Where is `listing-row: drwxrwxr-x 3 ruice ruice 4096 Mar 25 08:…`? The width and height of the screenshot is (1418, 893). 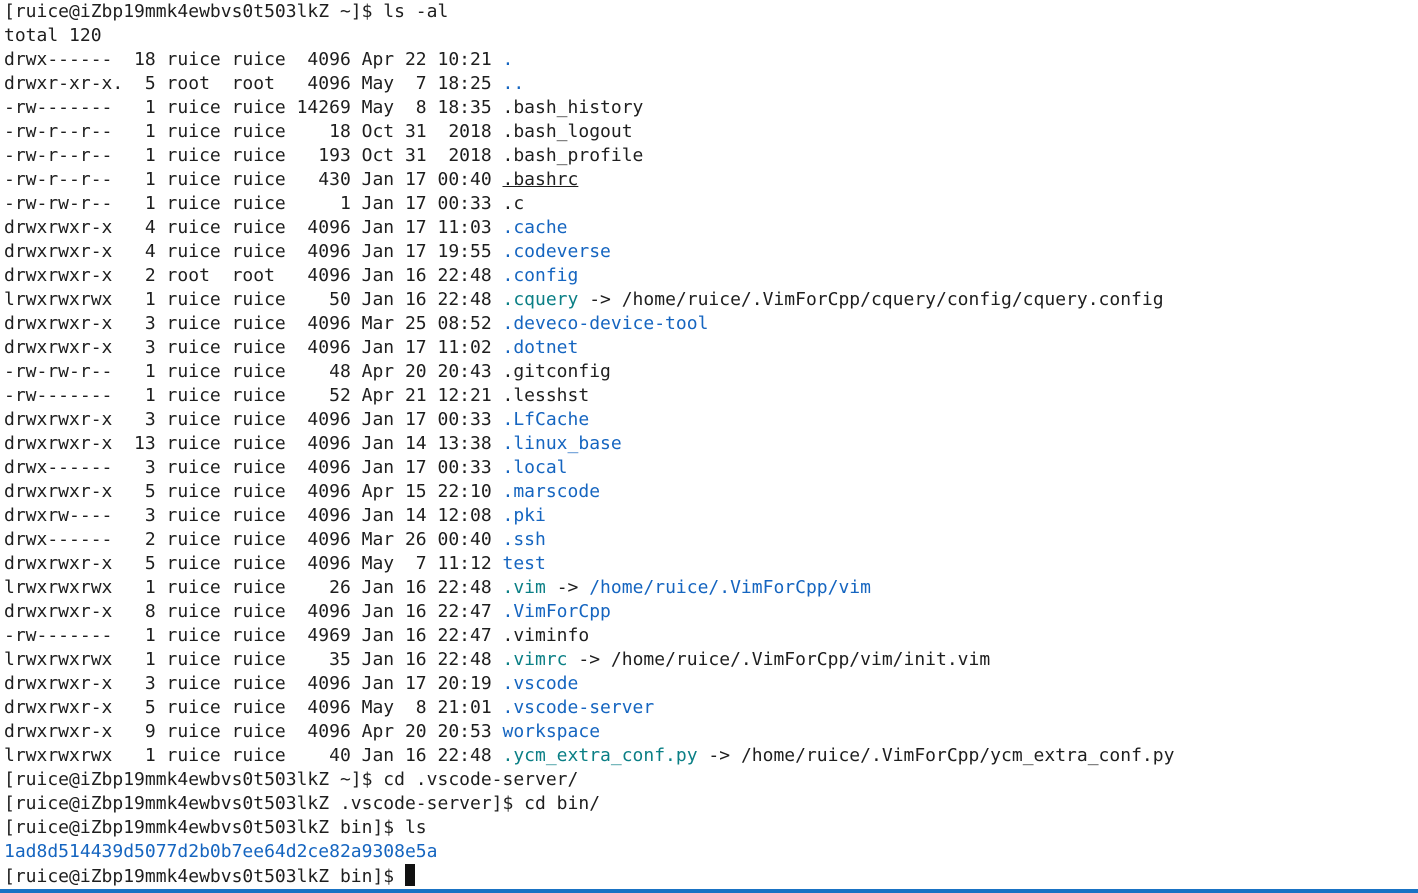
listing-row: drwxrwxr-x 3 ruice ruice 4096 Mar 25 08:… is located at coordinates (711, 324).